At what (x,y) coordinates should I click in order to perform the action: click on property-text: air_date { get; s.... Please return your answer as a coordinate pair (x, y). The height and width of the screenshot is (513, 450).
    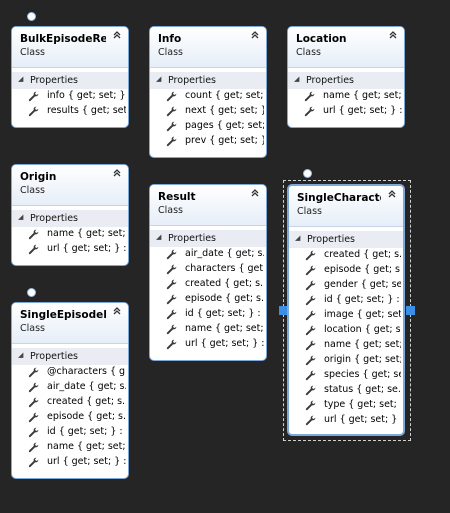
    Looking at the image, I should click on (86, 386).